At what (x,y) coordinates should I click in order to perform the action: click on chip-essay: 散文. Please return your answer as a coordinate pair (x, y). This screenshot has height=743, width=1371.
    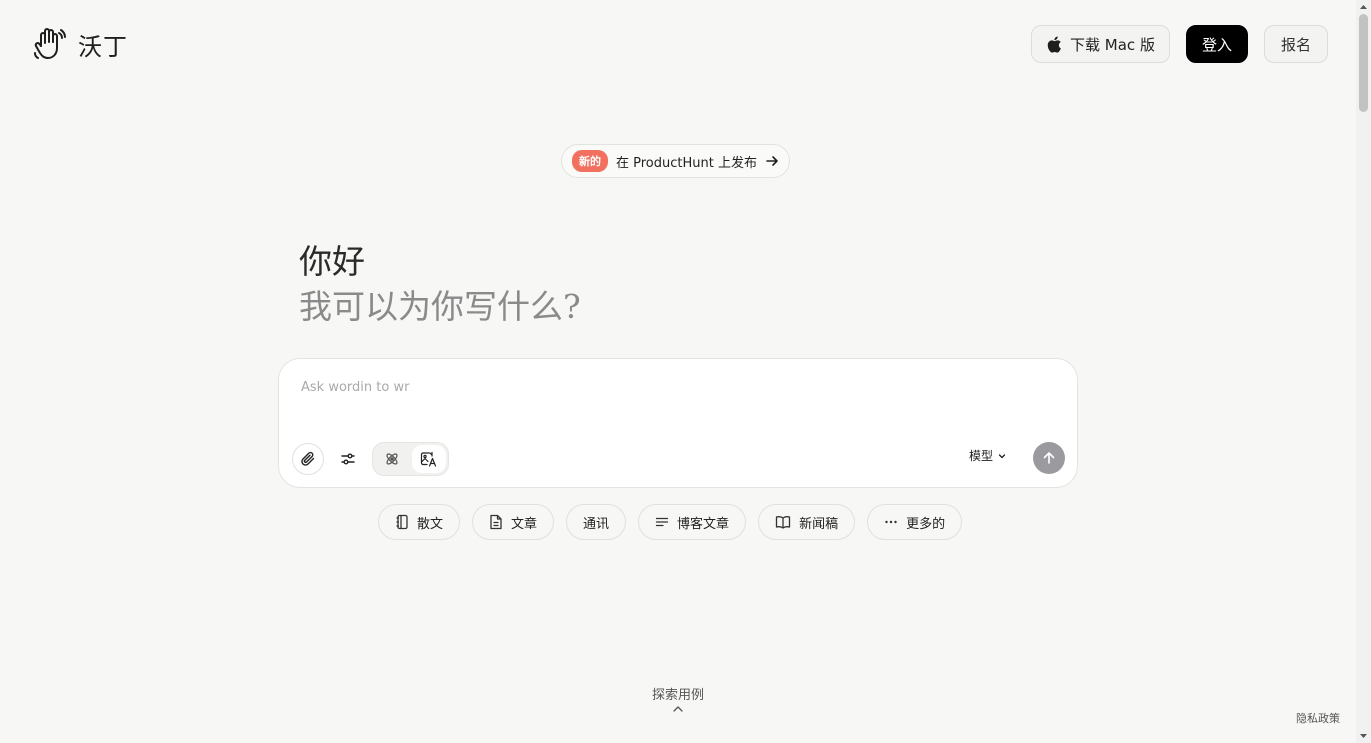
    Looking at the image, I should click on (419, 522).